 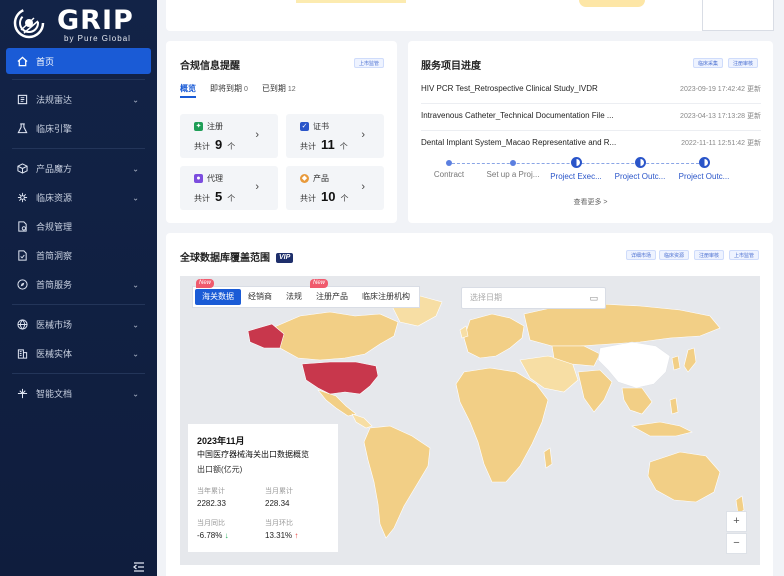 What do you see at coordinates (612, 3) in the screenshot?
I see `banner-button` at bounding box center [612, 3].